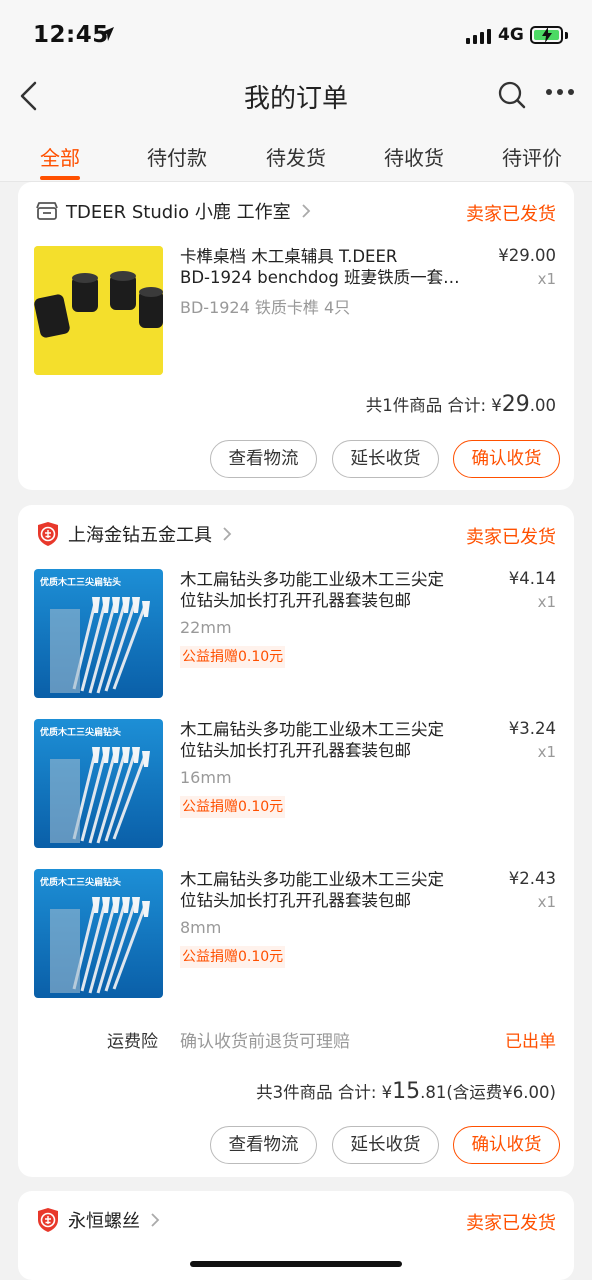  Describe the element at coordinates (47, 211) in the screenshot. I see `store-icon` at that location.